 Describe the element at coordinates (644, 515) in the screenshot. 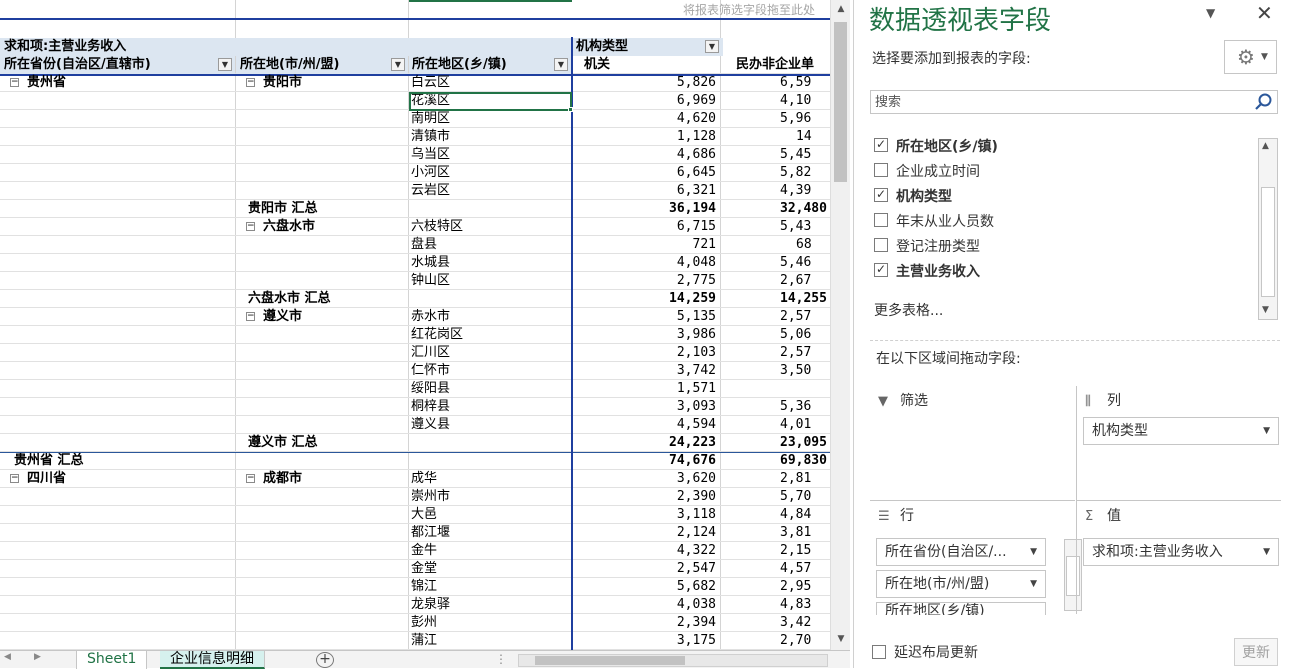

I see `value-cell-jiguan: 3,118` at that location.